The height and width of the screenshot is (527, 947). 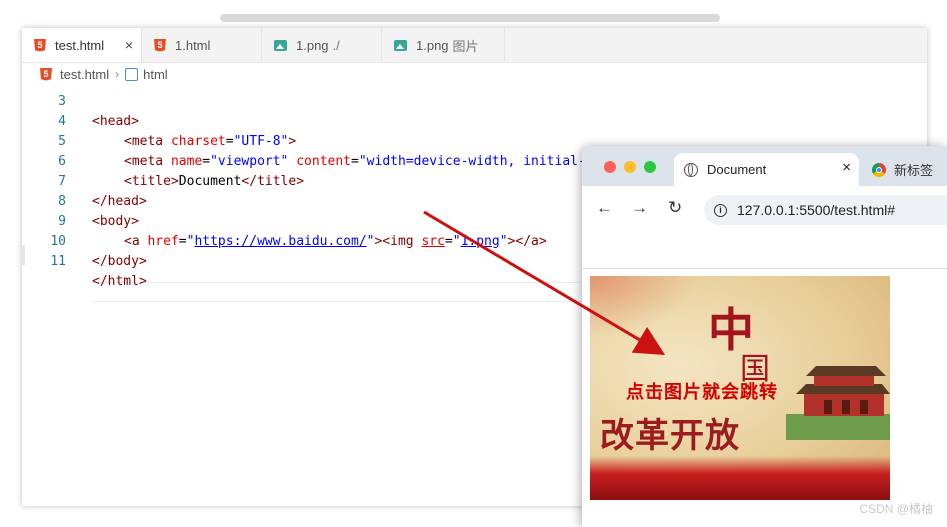 I want to click on reload-button: ↻, so click(x=675, y=208).